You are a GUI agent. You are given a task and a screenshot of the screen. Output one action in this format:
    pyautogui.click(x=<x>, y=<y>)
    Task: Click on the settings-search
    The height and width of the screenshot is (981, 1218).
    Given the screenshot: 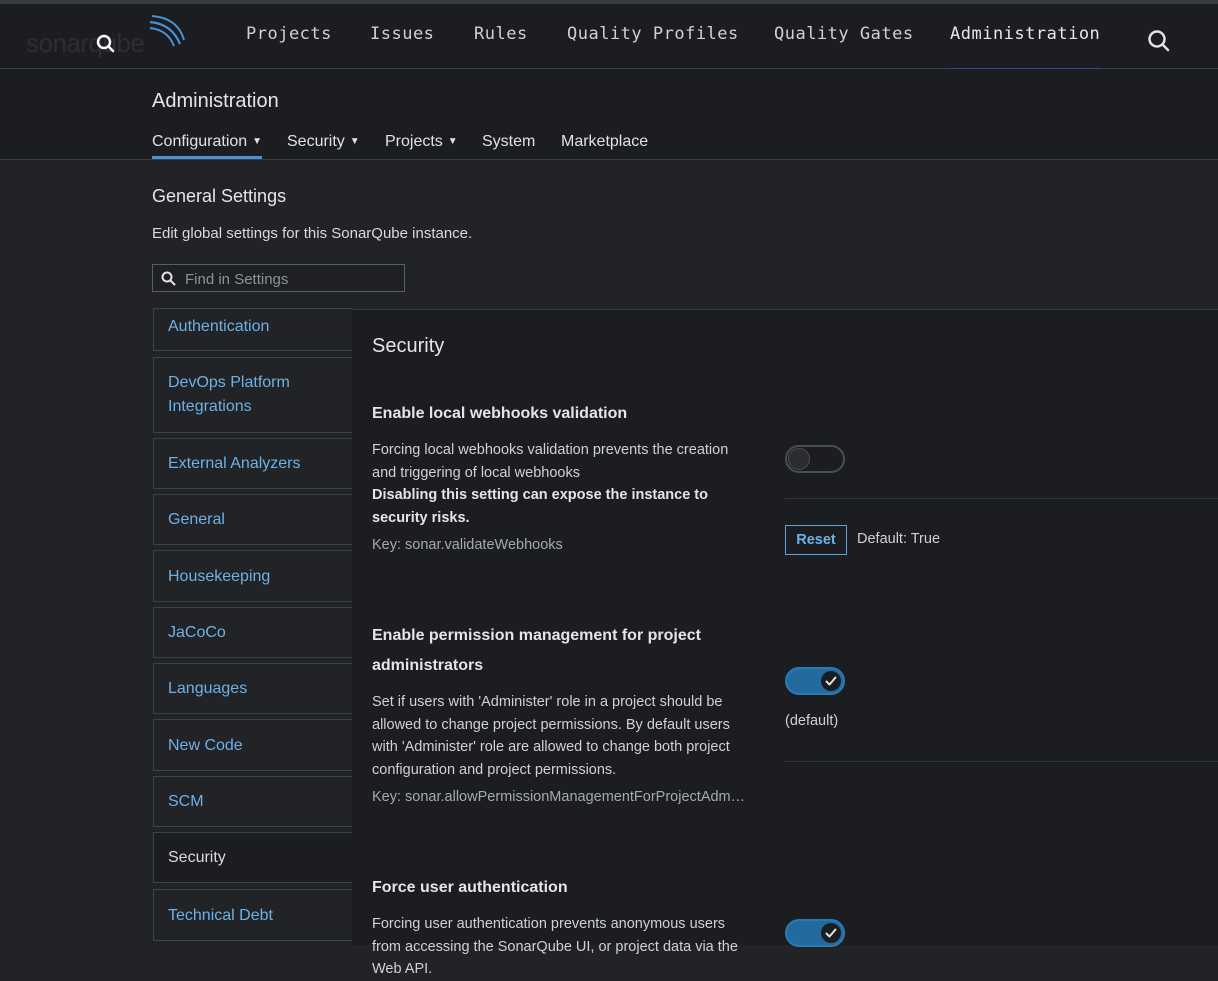 What is the action you would take?
    pyautogui.click(x=278, y=278)
    